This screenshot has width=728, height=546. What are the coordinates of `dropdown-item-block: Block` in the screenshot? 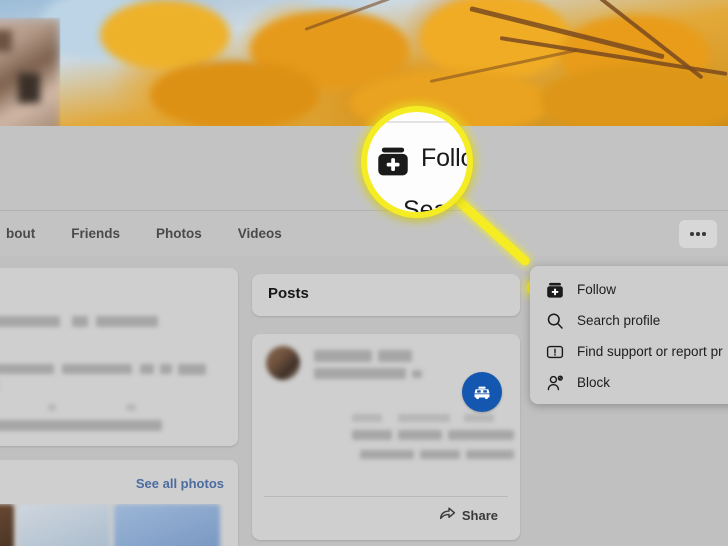 It's located at (629, 382).